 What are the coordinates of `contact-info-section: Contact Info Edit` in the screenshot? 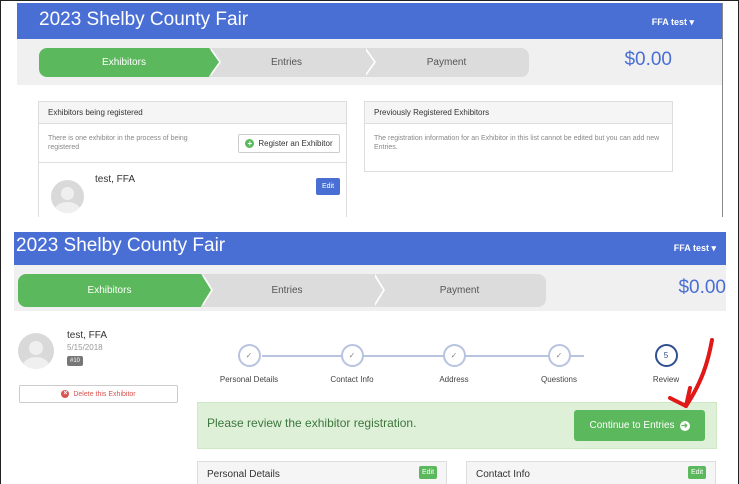 It's located at (591, 472).